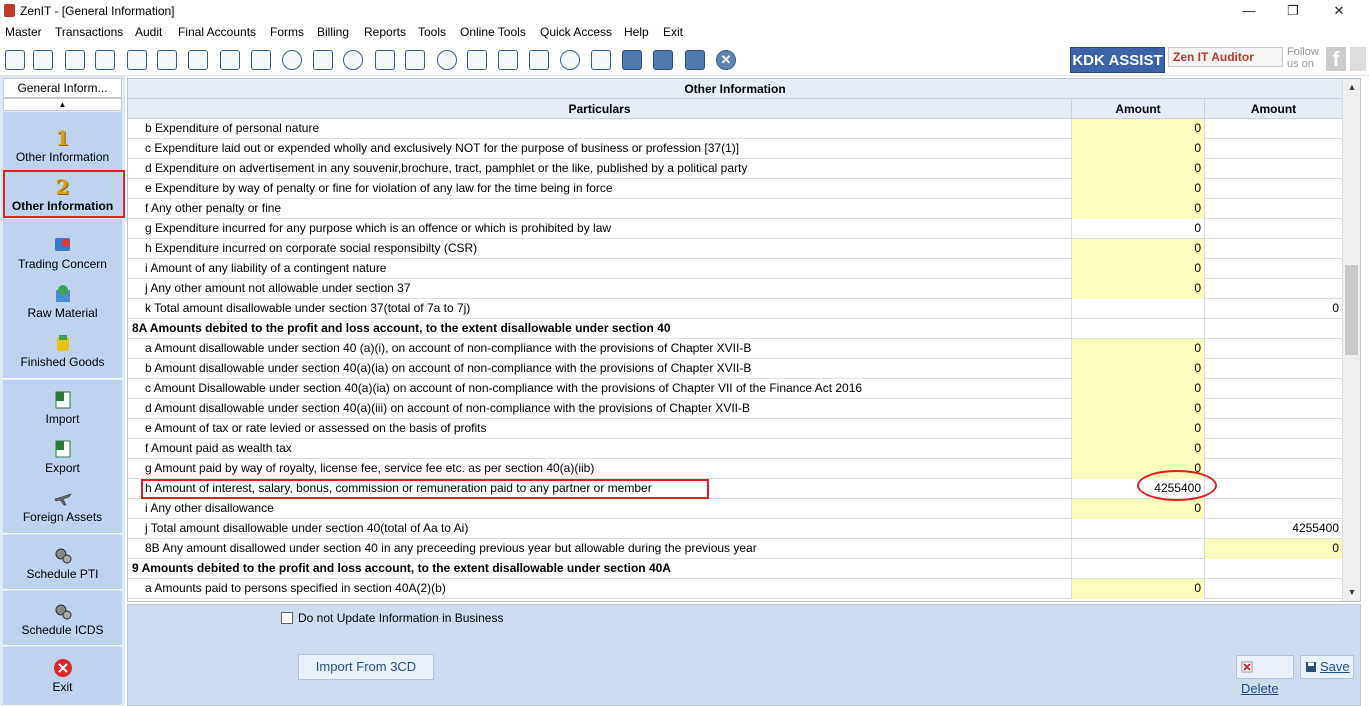  Describe the element at coordinates (62, 302) in the screenshot. I see `sidebar-item-raw-material: Raw Material` at that location.